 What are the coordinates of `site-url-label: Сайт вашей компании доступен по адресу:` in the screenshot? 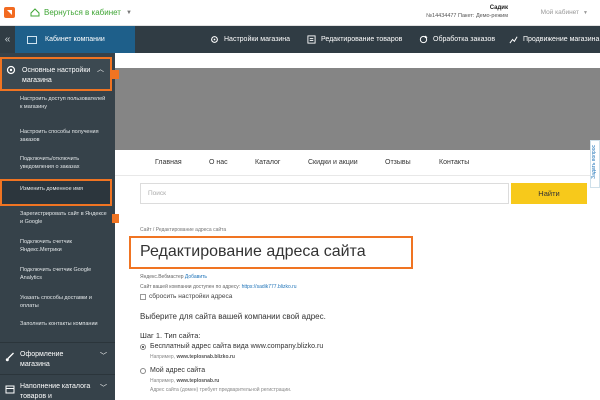 It's located at (190, 287).